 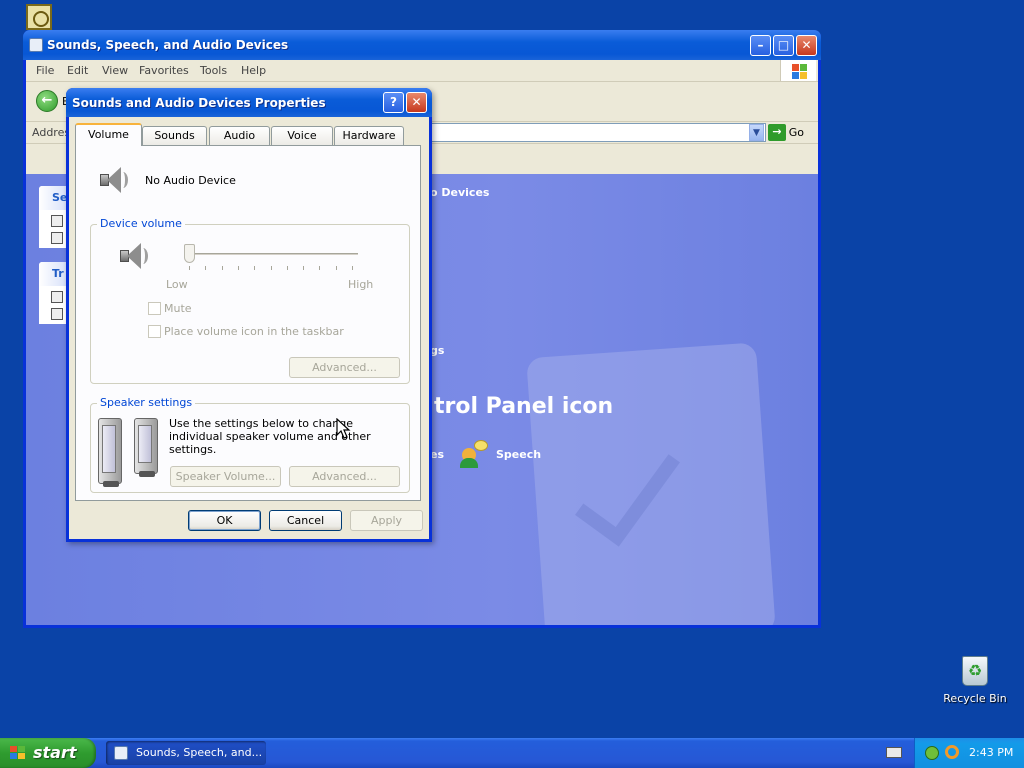 What do you see at coordinates (991, 752) in the screenshot?
I see `clock: 2:43 PM` at bounding box center [991, 752].